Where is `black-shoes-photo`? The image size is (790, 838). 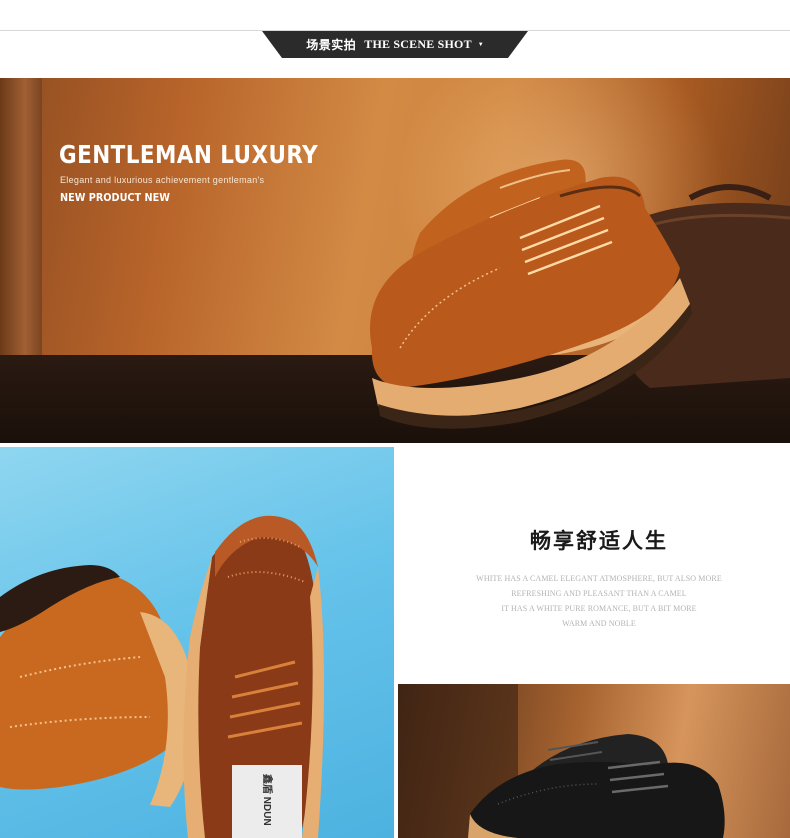 black-shoes-photo is located at coordinates (594, 761).